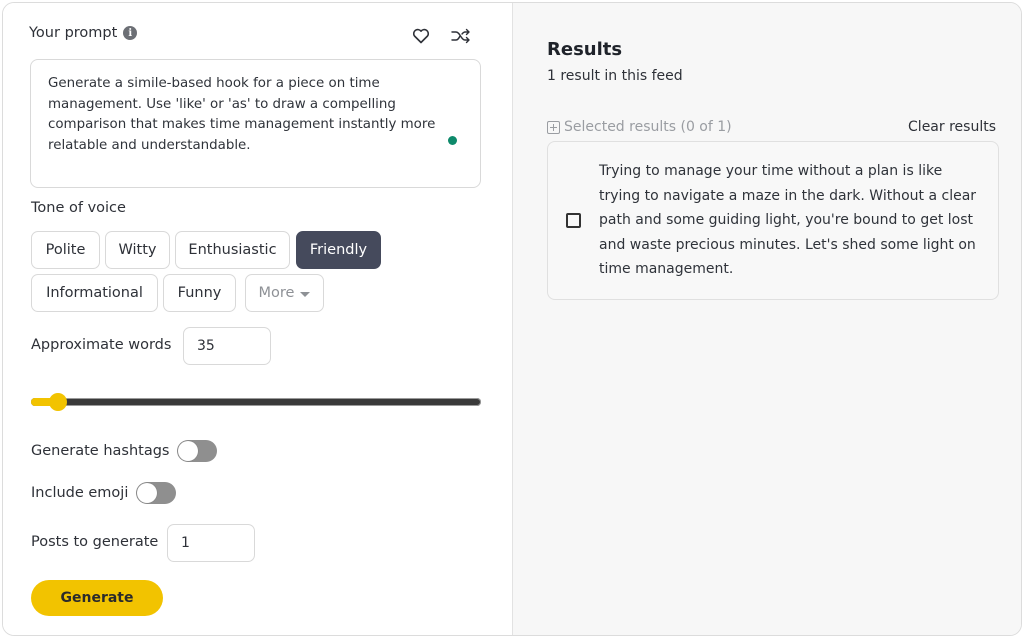  Describe the element at coordinates (97, 598) in the screenshot. I see `generate-button: Generate` at that location.